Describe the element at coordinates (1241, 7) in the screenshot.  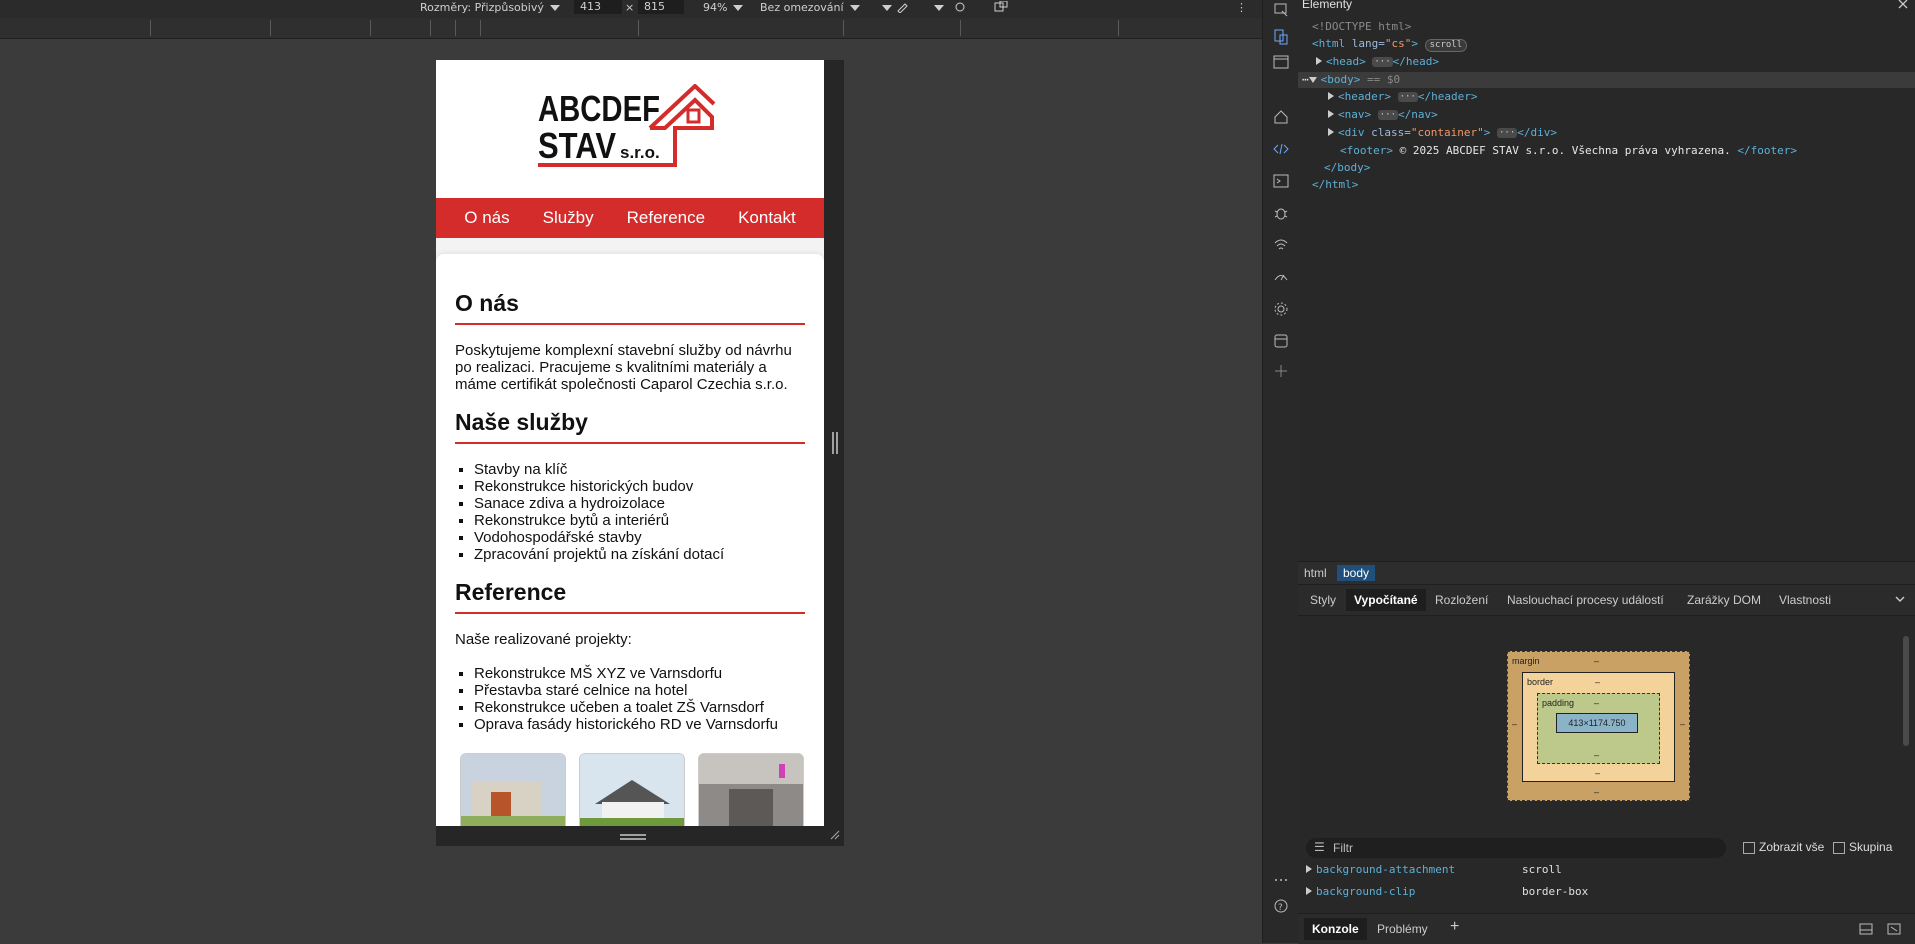
I see `more-options-icon: ⋮` at that location.